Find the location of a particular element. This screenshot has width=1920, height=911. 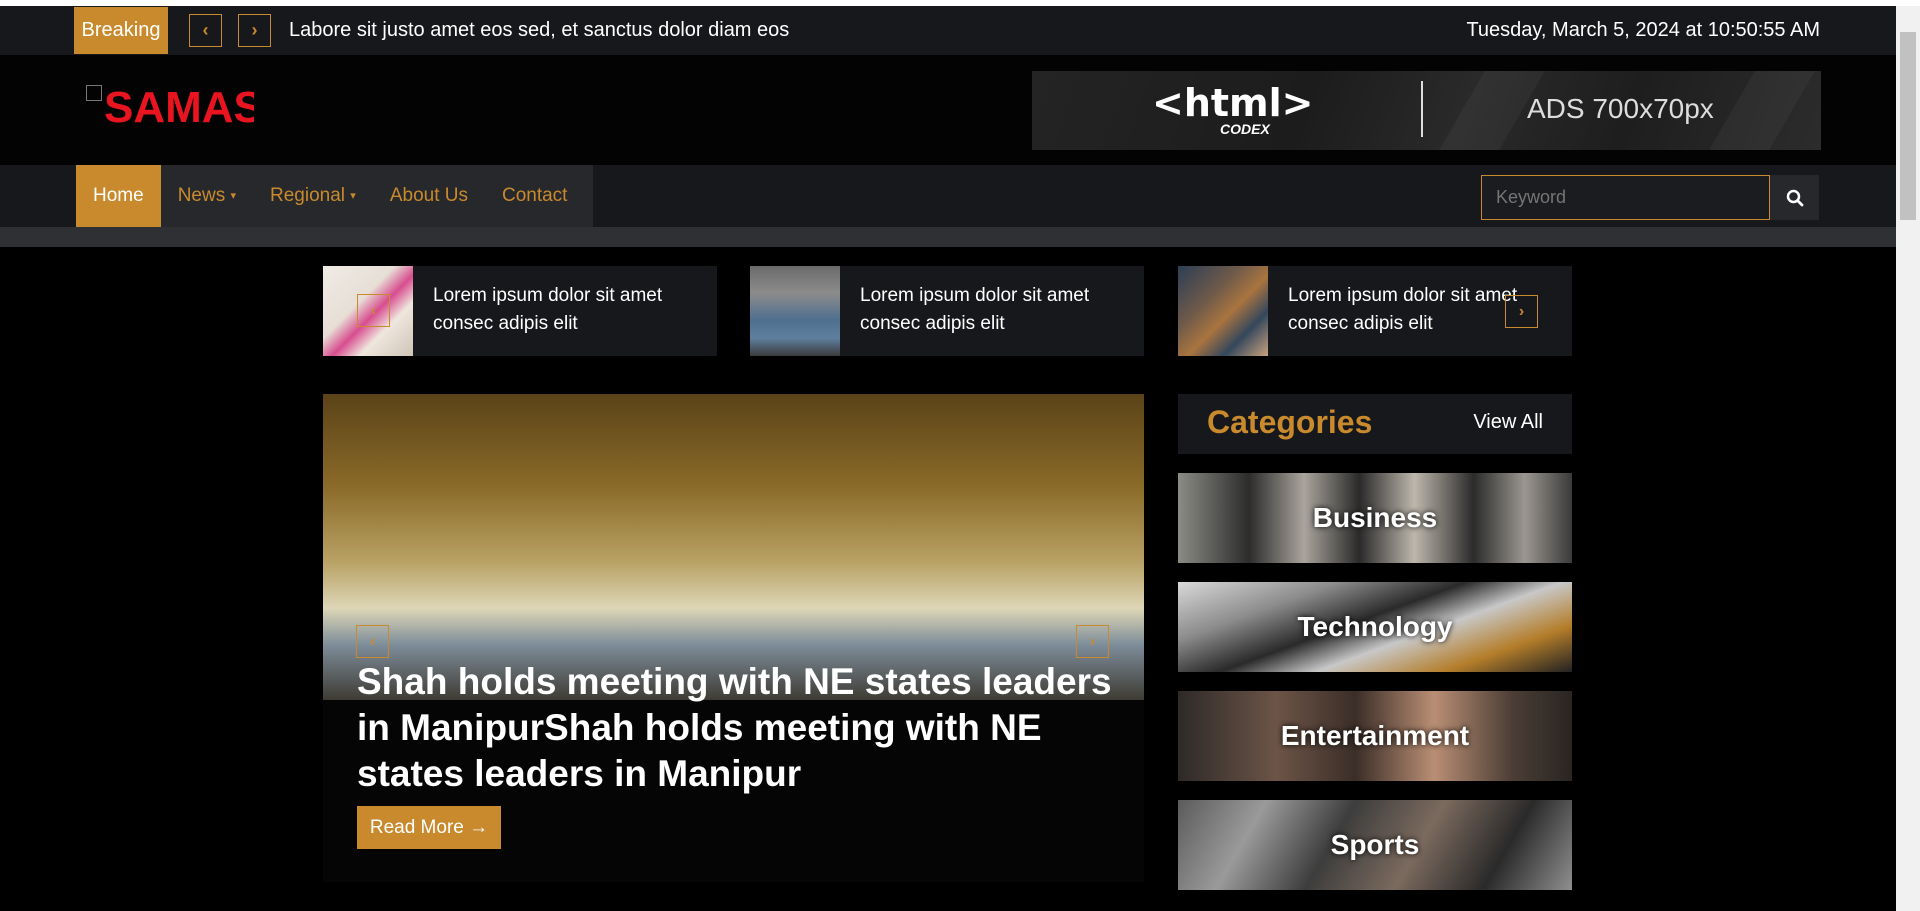

search-icon is located at coordinates (1794, 197).